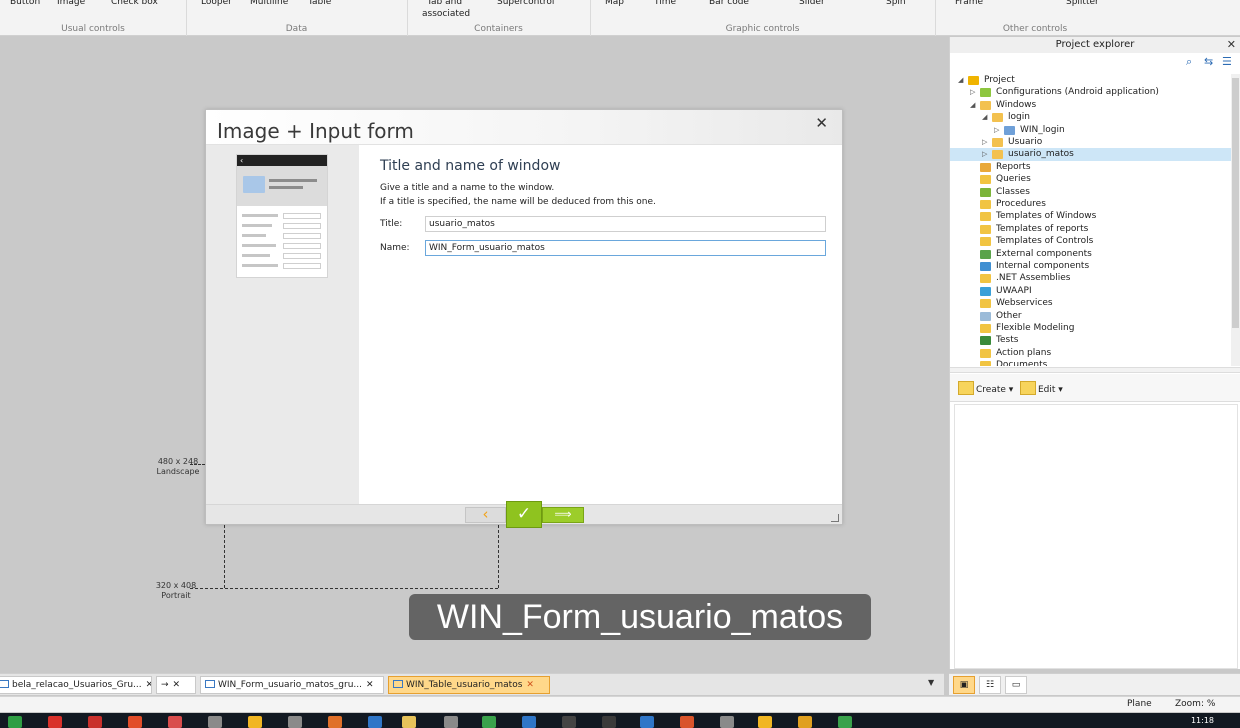 The width and height of the screenshot is (1240, 728). Describe the element at coordinates (1091, 142) in the screenshot. I see `tree-item: ▷ Usuario` at that location.